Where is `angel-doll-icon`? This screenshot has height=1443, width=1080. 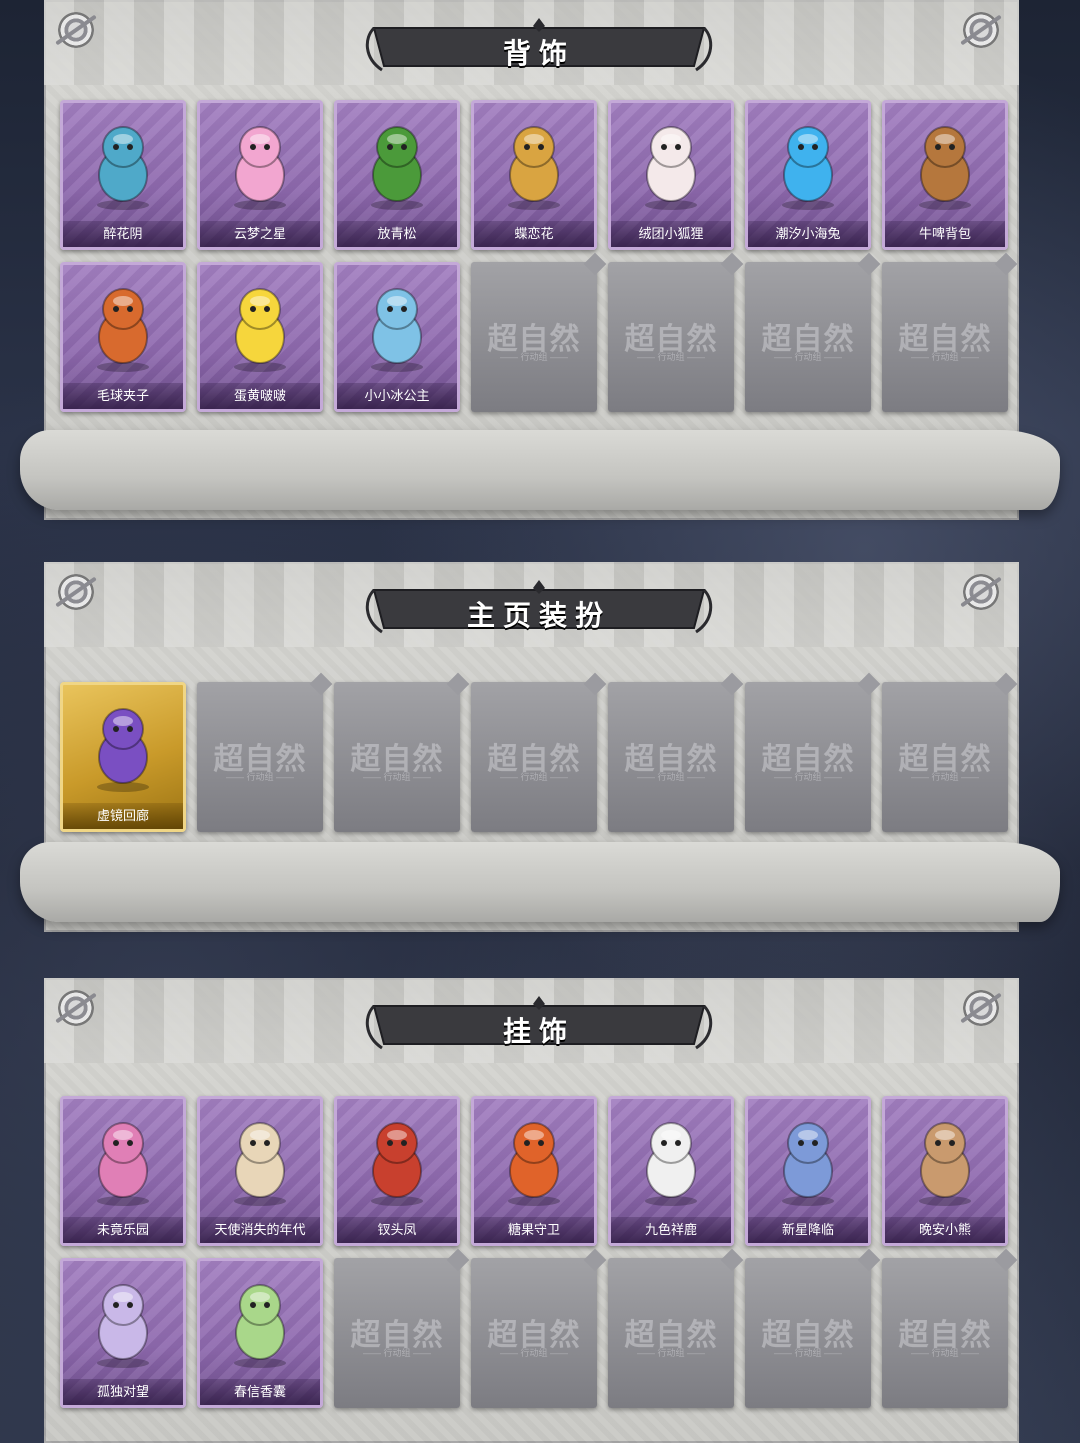 angel-doll-icon is located at coordinates (260, 1161).